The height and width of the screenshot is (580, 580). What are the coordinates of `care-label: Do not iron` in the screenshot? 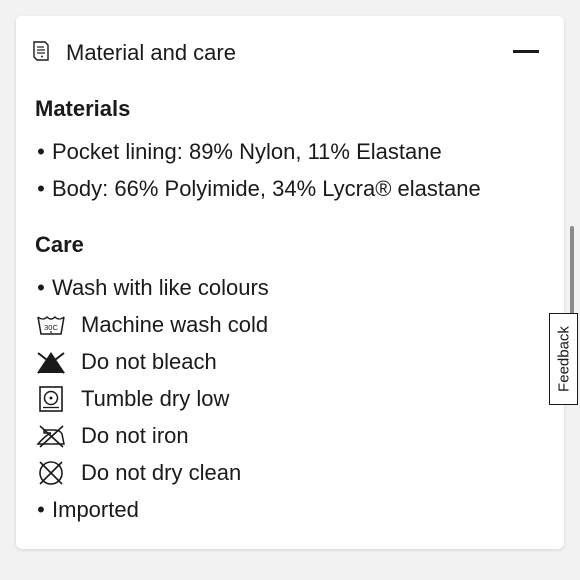 It's located at (135, 435).